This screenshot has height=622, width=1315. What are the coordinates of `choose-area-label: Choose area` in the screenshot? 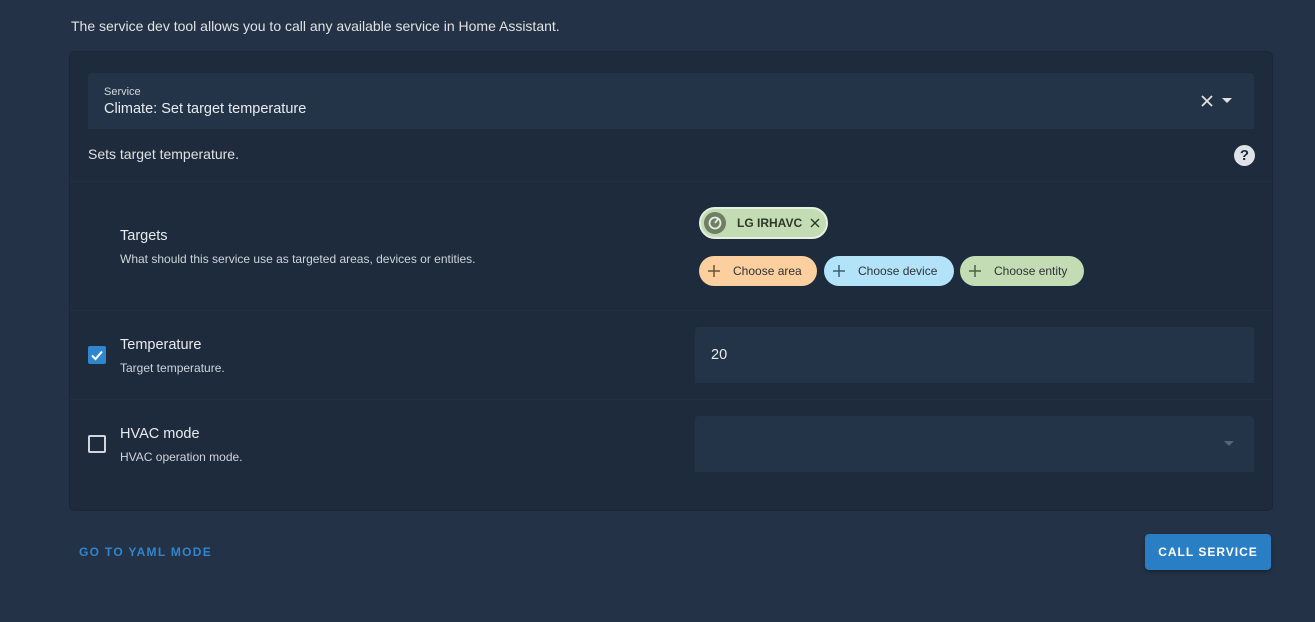 It's located at (767, 271).